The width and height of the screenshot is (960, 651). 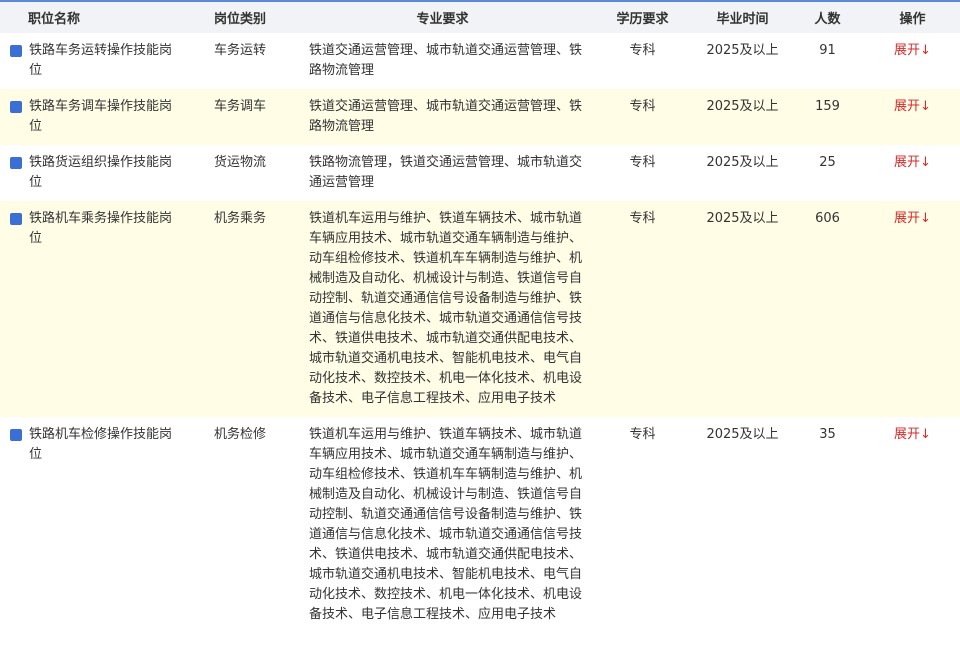 What do you see at coordinates (92, 17) in the screenshot?
I see `header-job-name: 职位名称` at bounding box center [92, 17].